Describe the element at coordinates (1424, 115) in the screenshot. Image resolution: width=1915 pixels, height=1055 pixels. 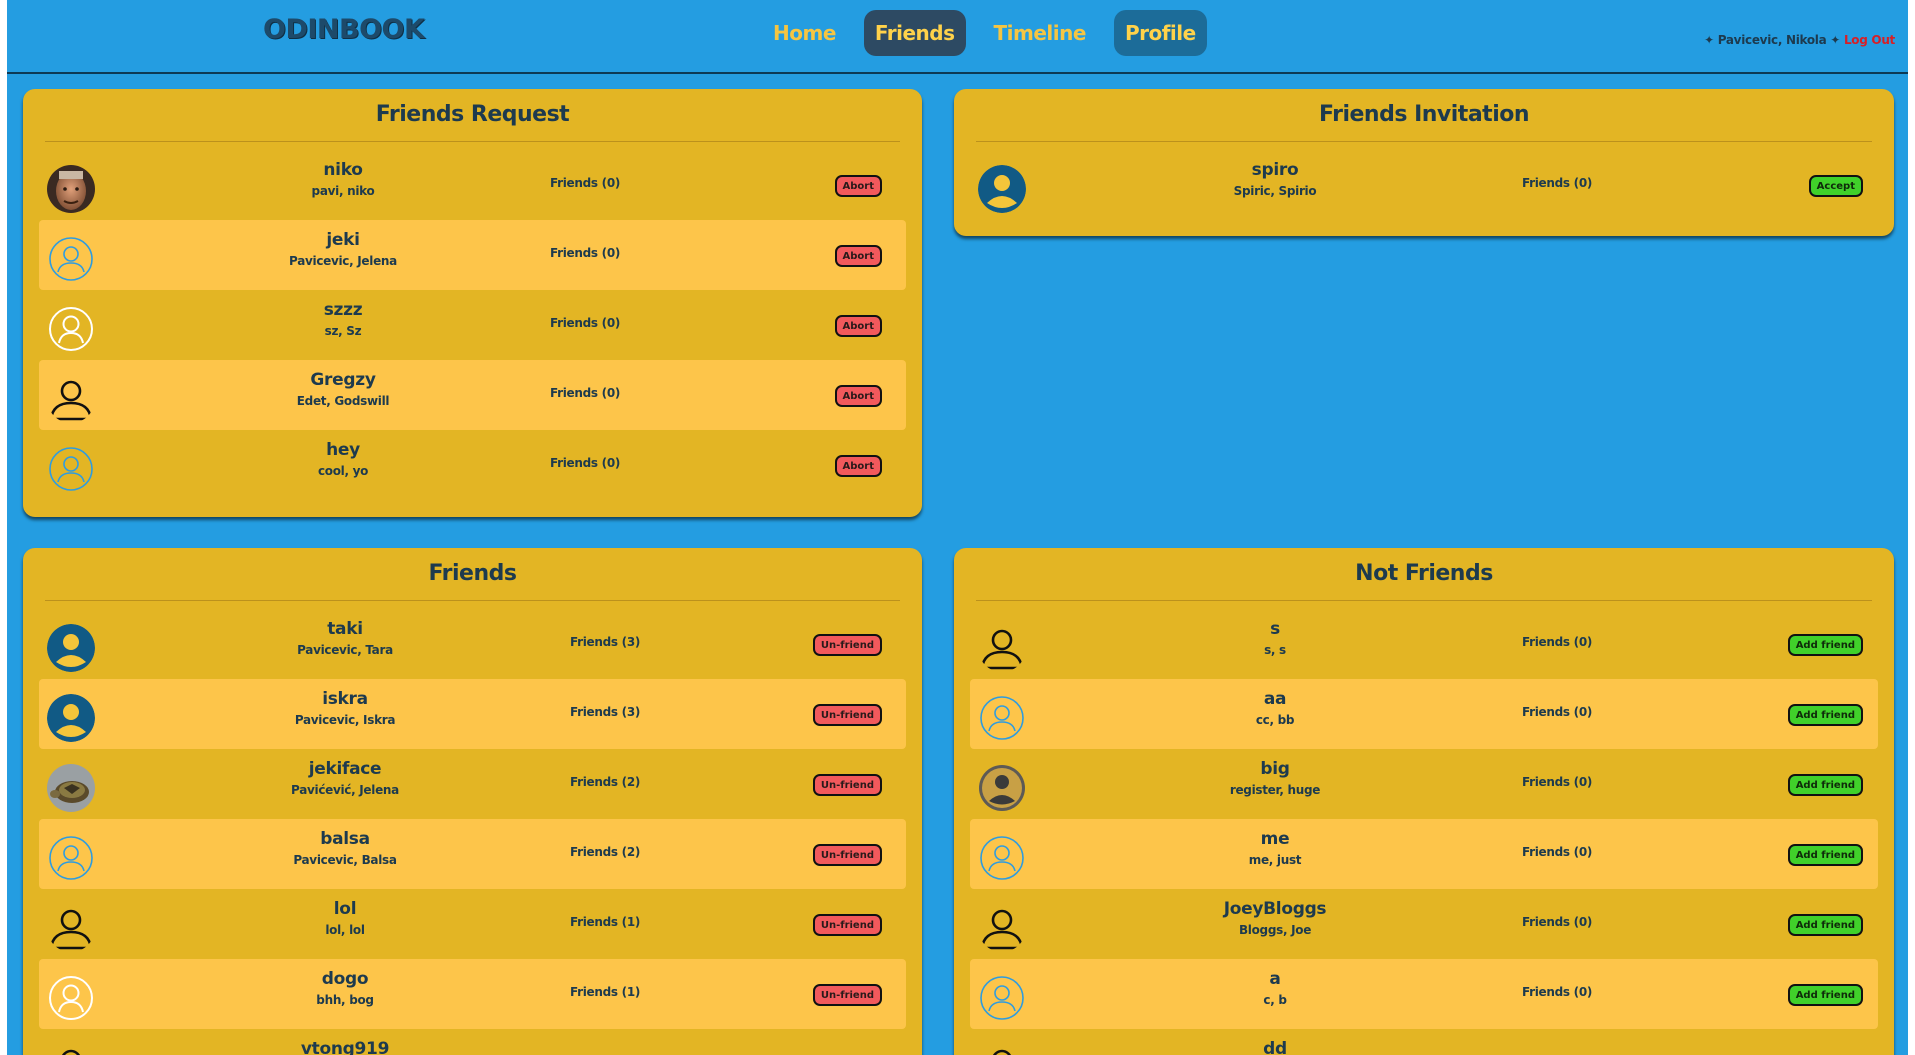
I see `panel-title: Friends Invitation` at that location.